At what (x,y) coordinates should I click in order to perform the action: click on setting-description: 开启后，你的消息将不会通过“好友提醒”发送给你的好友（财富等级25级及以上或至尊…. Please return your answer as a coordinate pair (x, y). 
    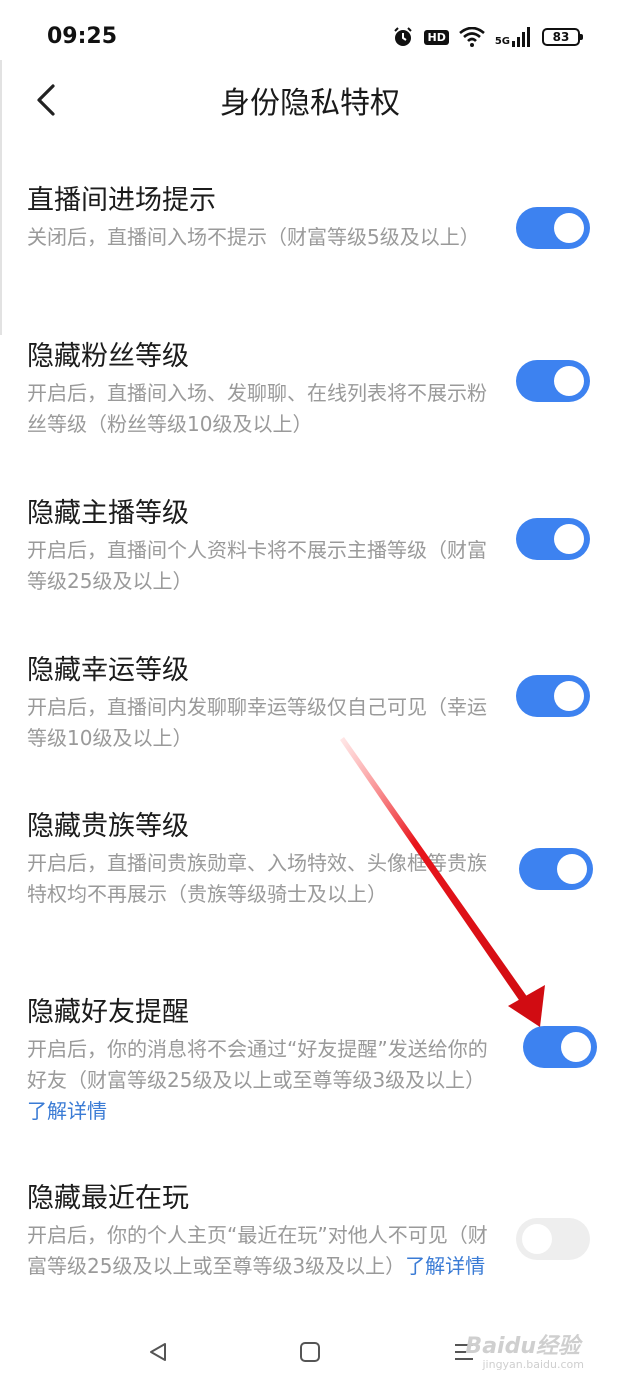
    Looking at the image, I should click on (258, 1080).